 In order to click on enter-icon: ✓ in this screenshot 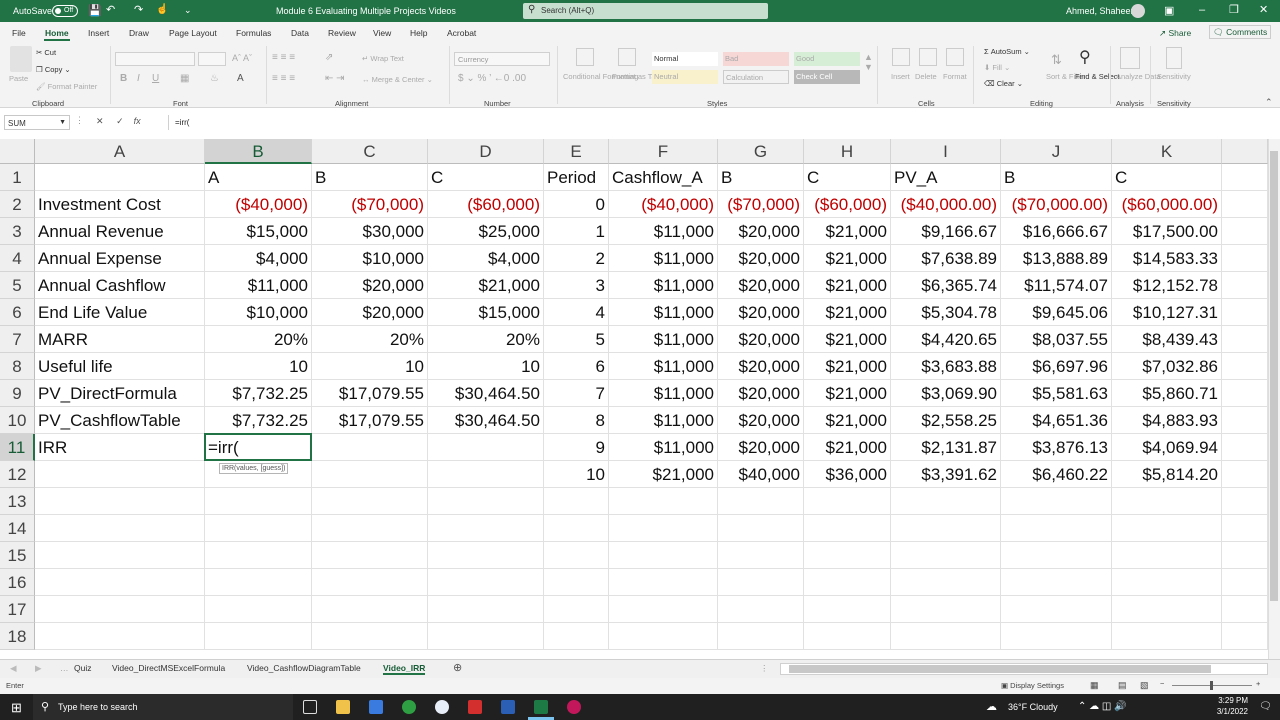, I will do `click(120, 121)`.